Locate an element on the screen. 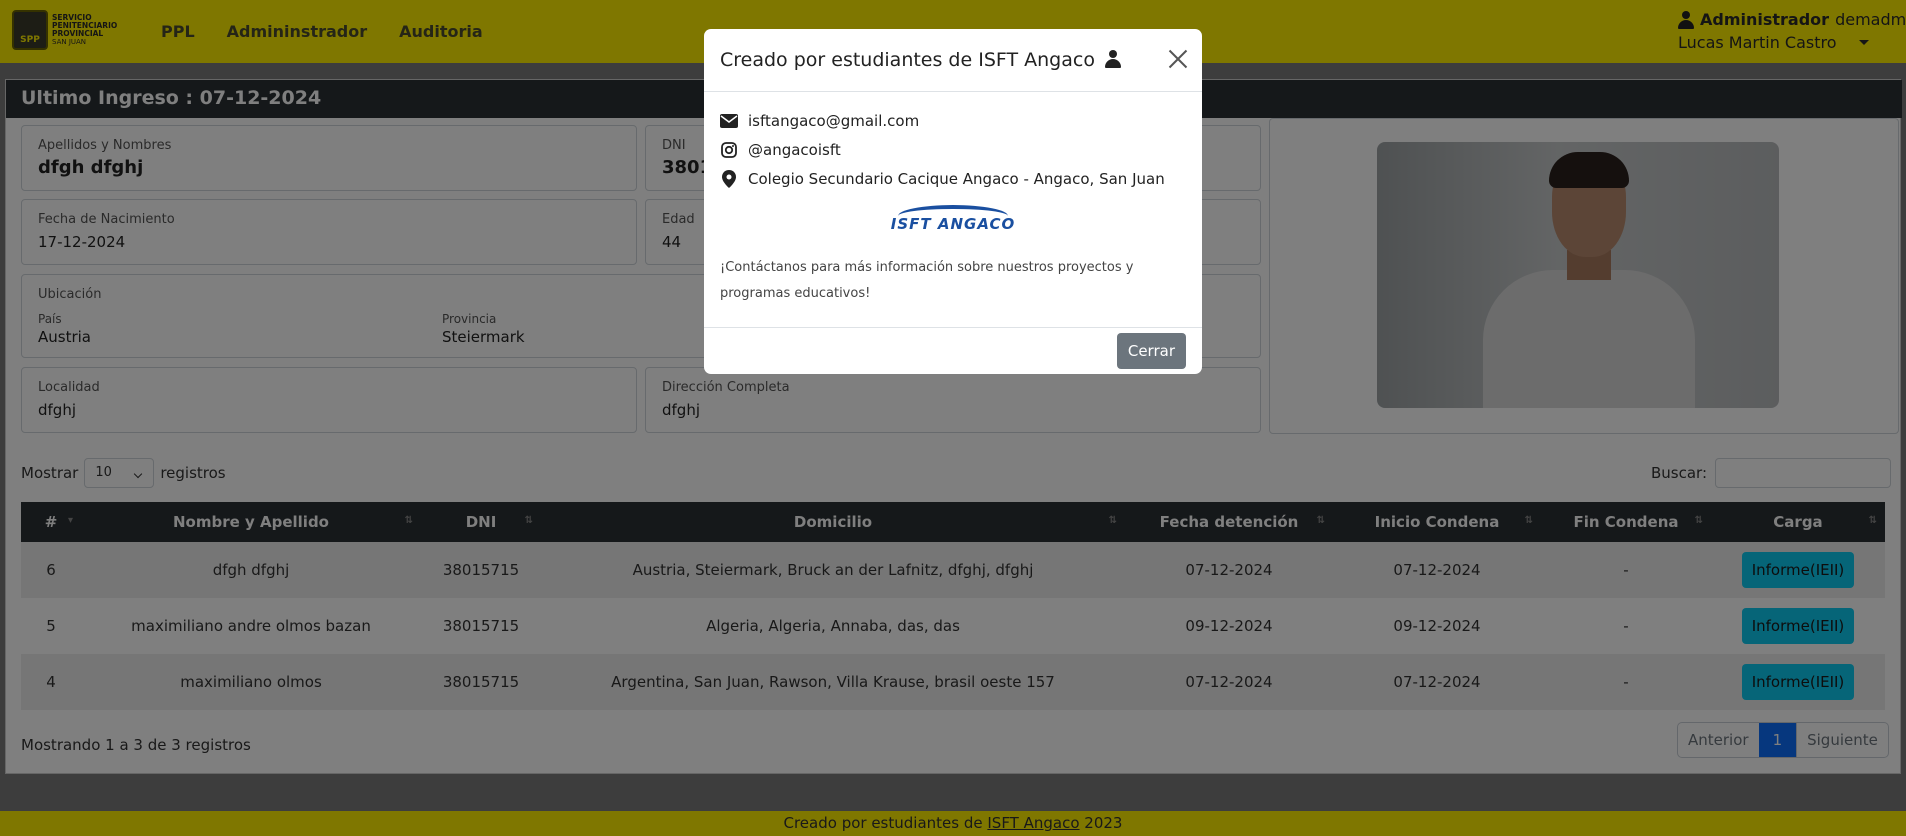 The width and height of the screenshot is (1906, 836). envelope-icon is located at coordinates (729, 121).